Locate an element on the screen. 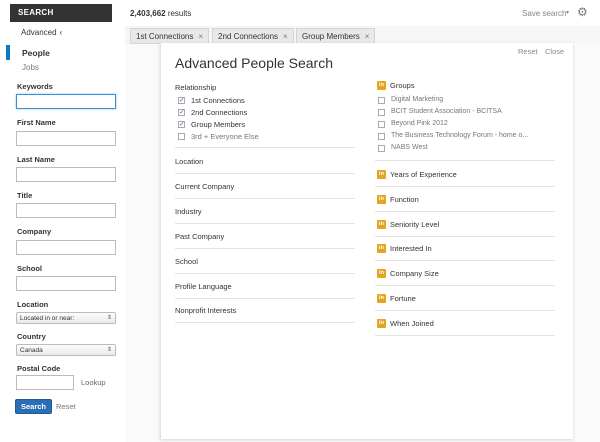  top-bar: SEARCH 2,403,662 results Save search ▾ ⚙ is located at coordinates (300, 13).